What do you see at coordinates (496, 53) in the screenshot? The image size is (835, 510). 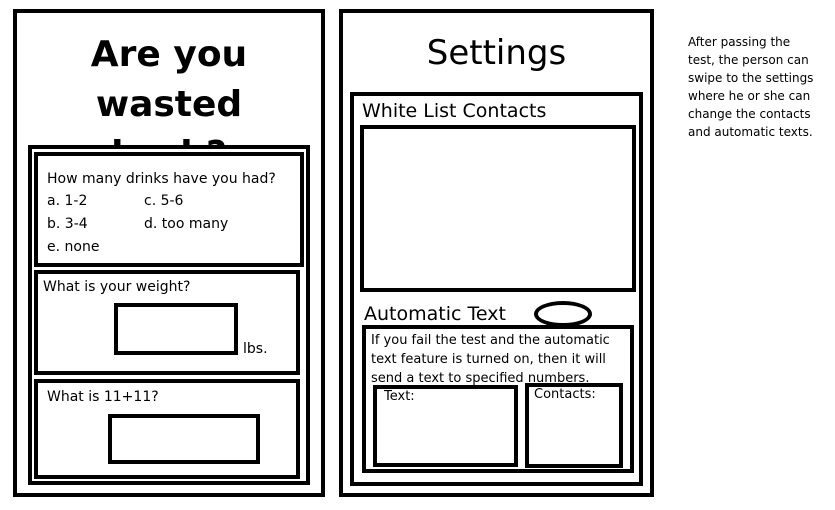 I see `settings-title: Settings` at bounding box center [496, 53].